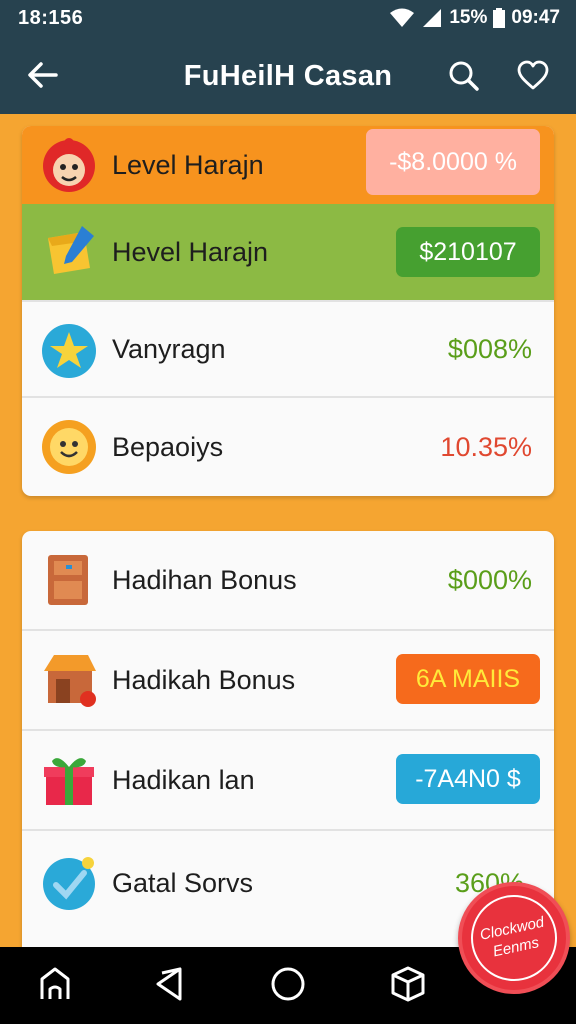  I want to click on badge-ring: Clockwod Eenms, so click(514, 938).